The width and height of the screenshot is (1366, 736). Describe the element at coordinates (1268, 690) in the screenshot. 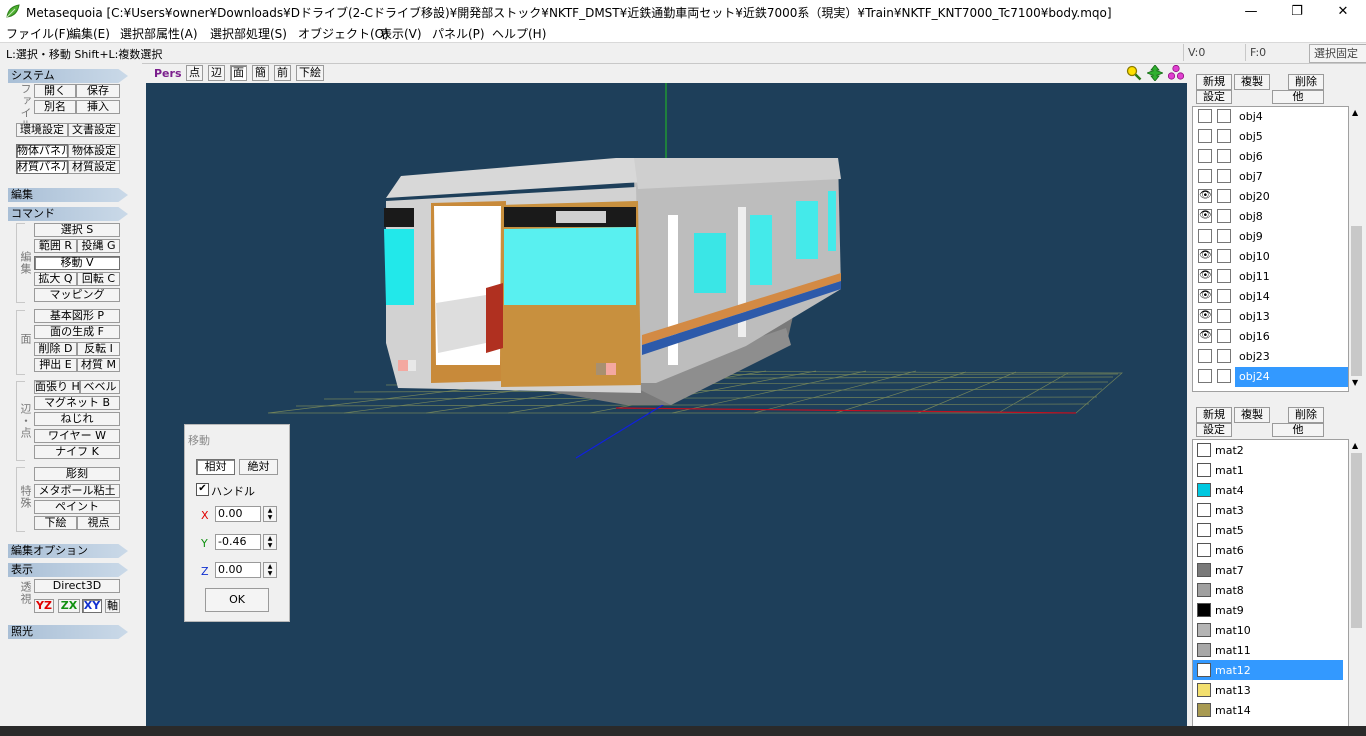

I see `material-row: mat13` at that location.